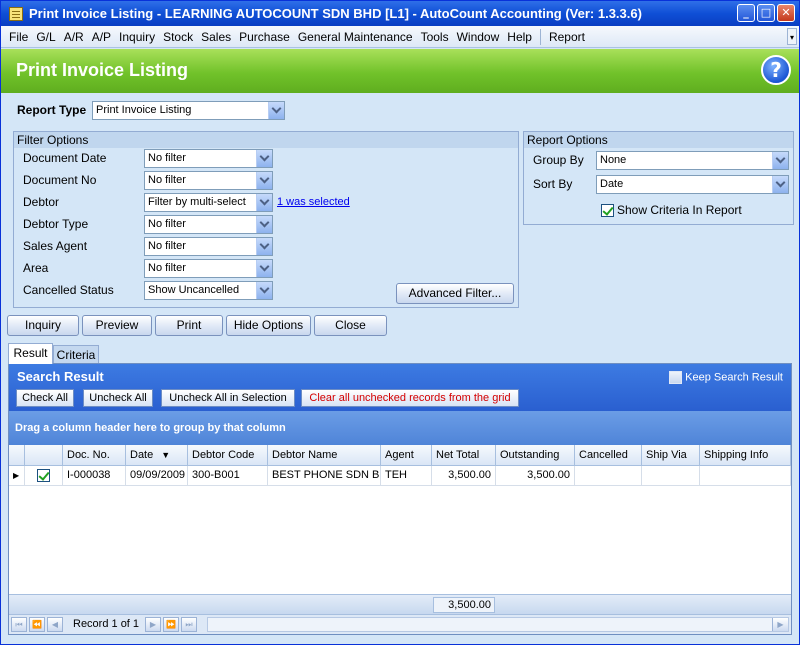  I want to click on menu-overflow-chevron-icon: ▾, so click(792, 36).